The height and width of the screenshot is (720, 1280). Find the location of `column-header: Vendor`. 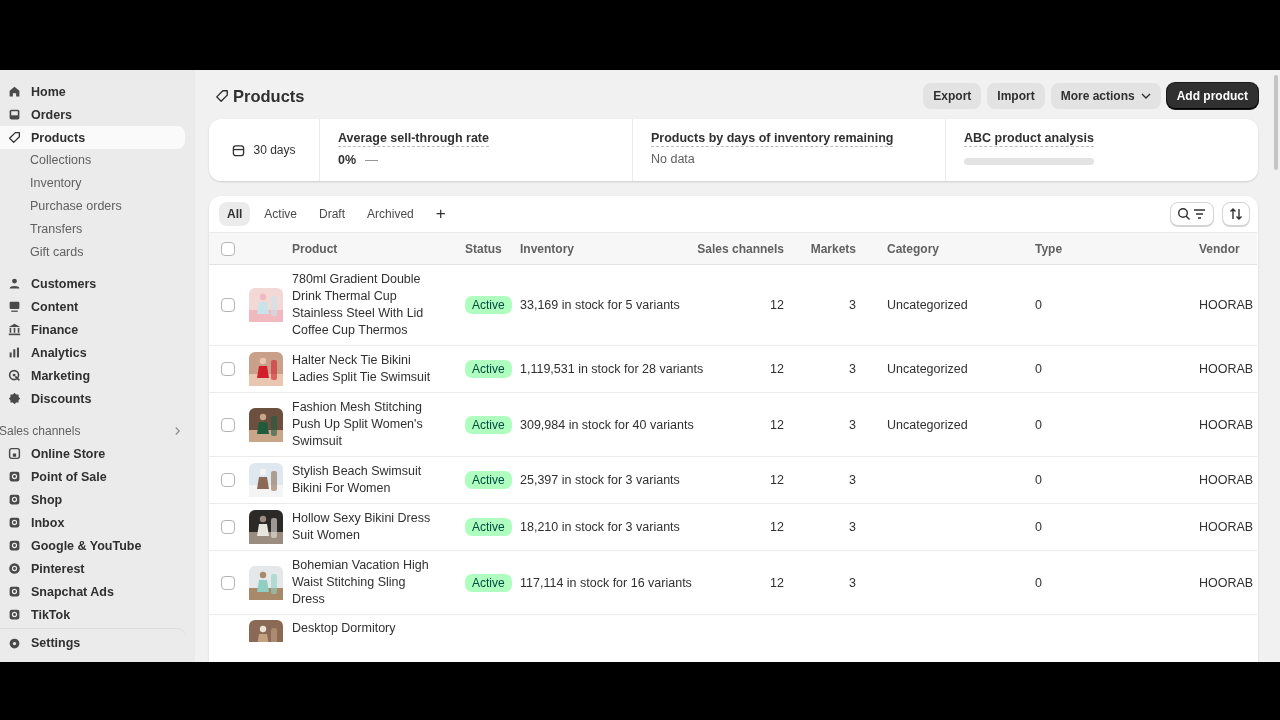

column-header: Vendor is located at coordinates (1219, 248).